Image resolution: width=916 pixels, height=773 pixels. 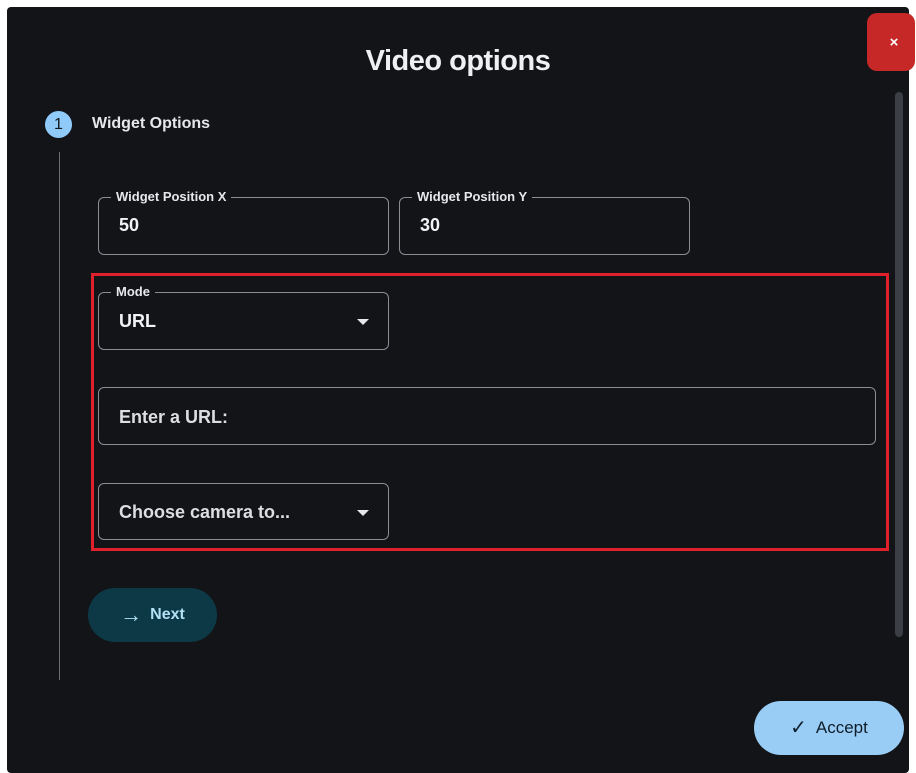 What do you see at coordinates (59, 416) in the screenshot?
I see `step-connector-line` at bounding box center [59, 416].